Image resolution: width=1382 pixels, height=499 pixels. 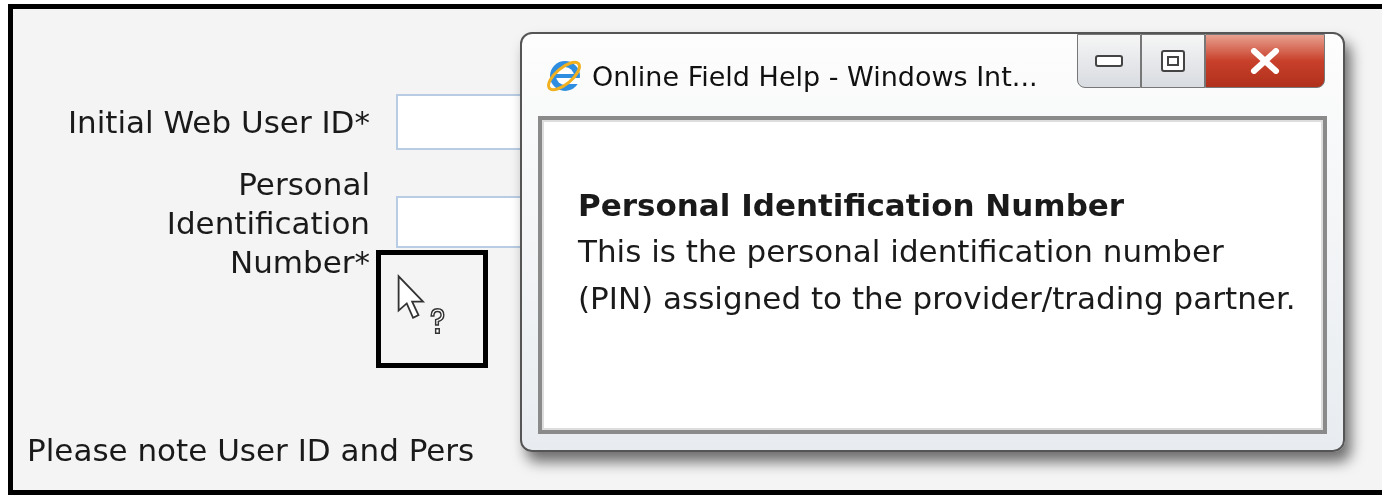 I want to click on maximize-button, so click(x=1173, y=61).